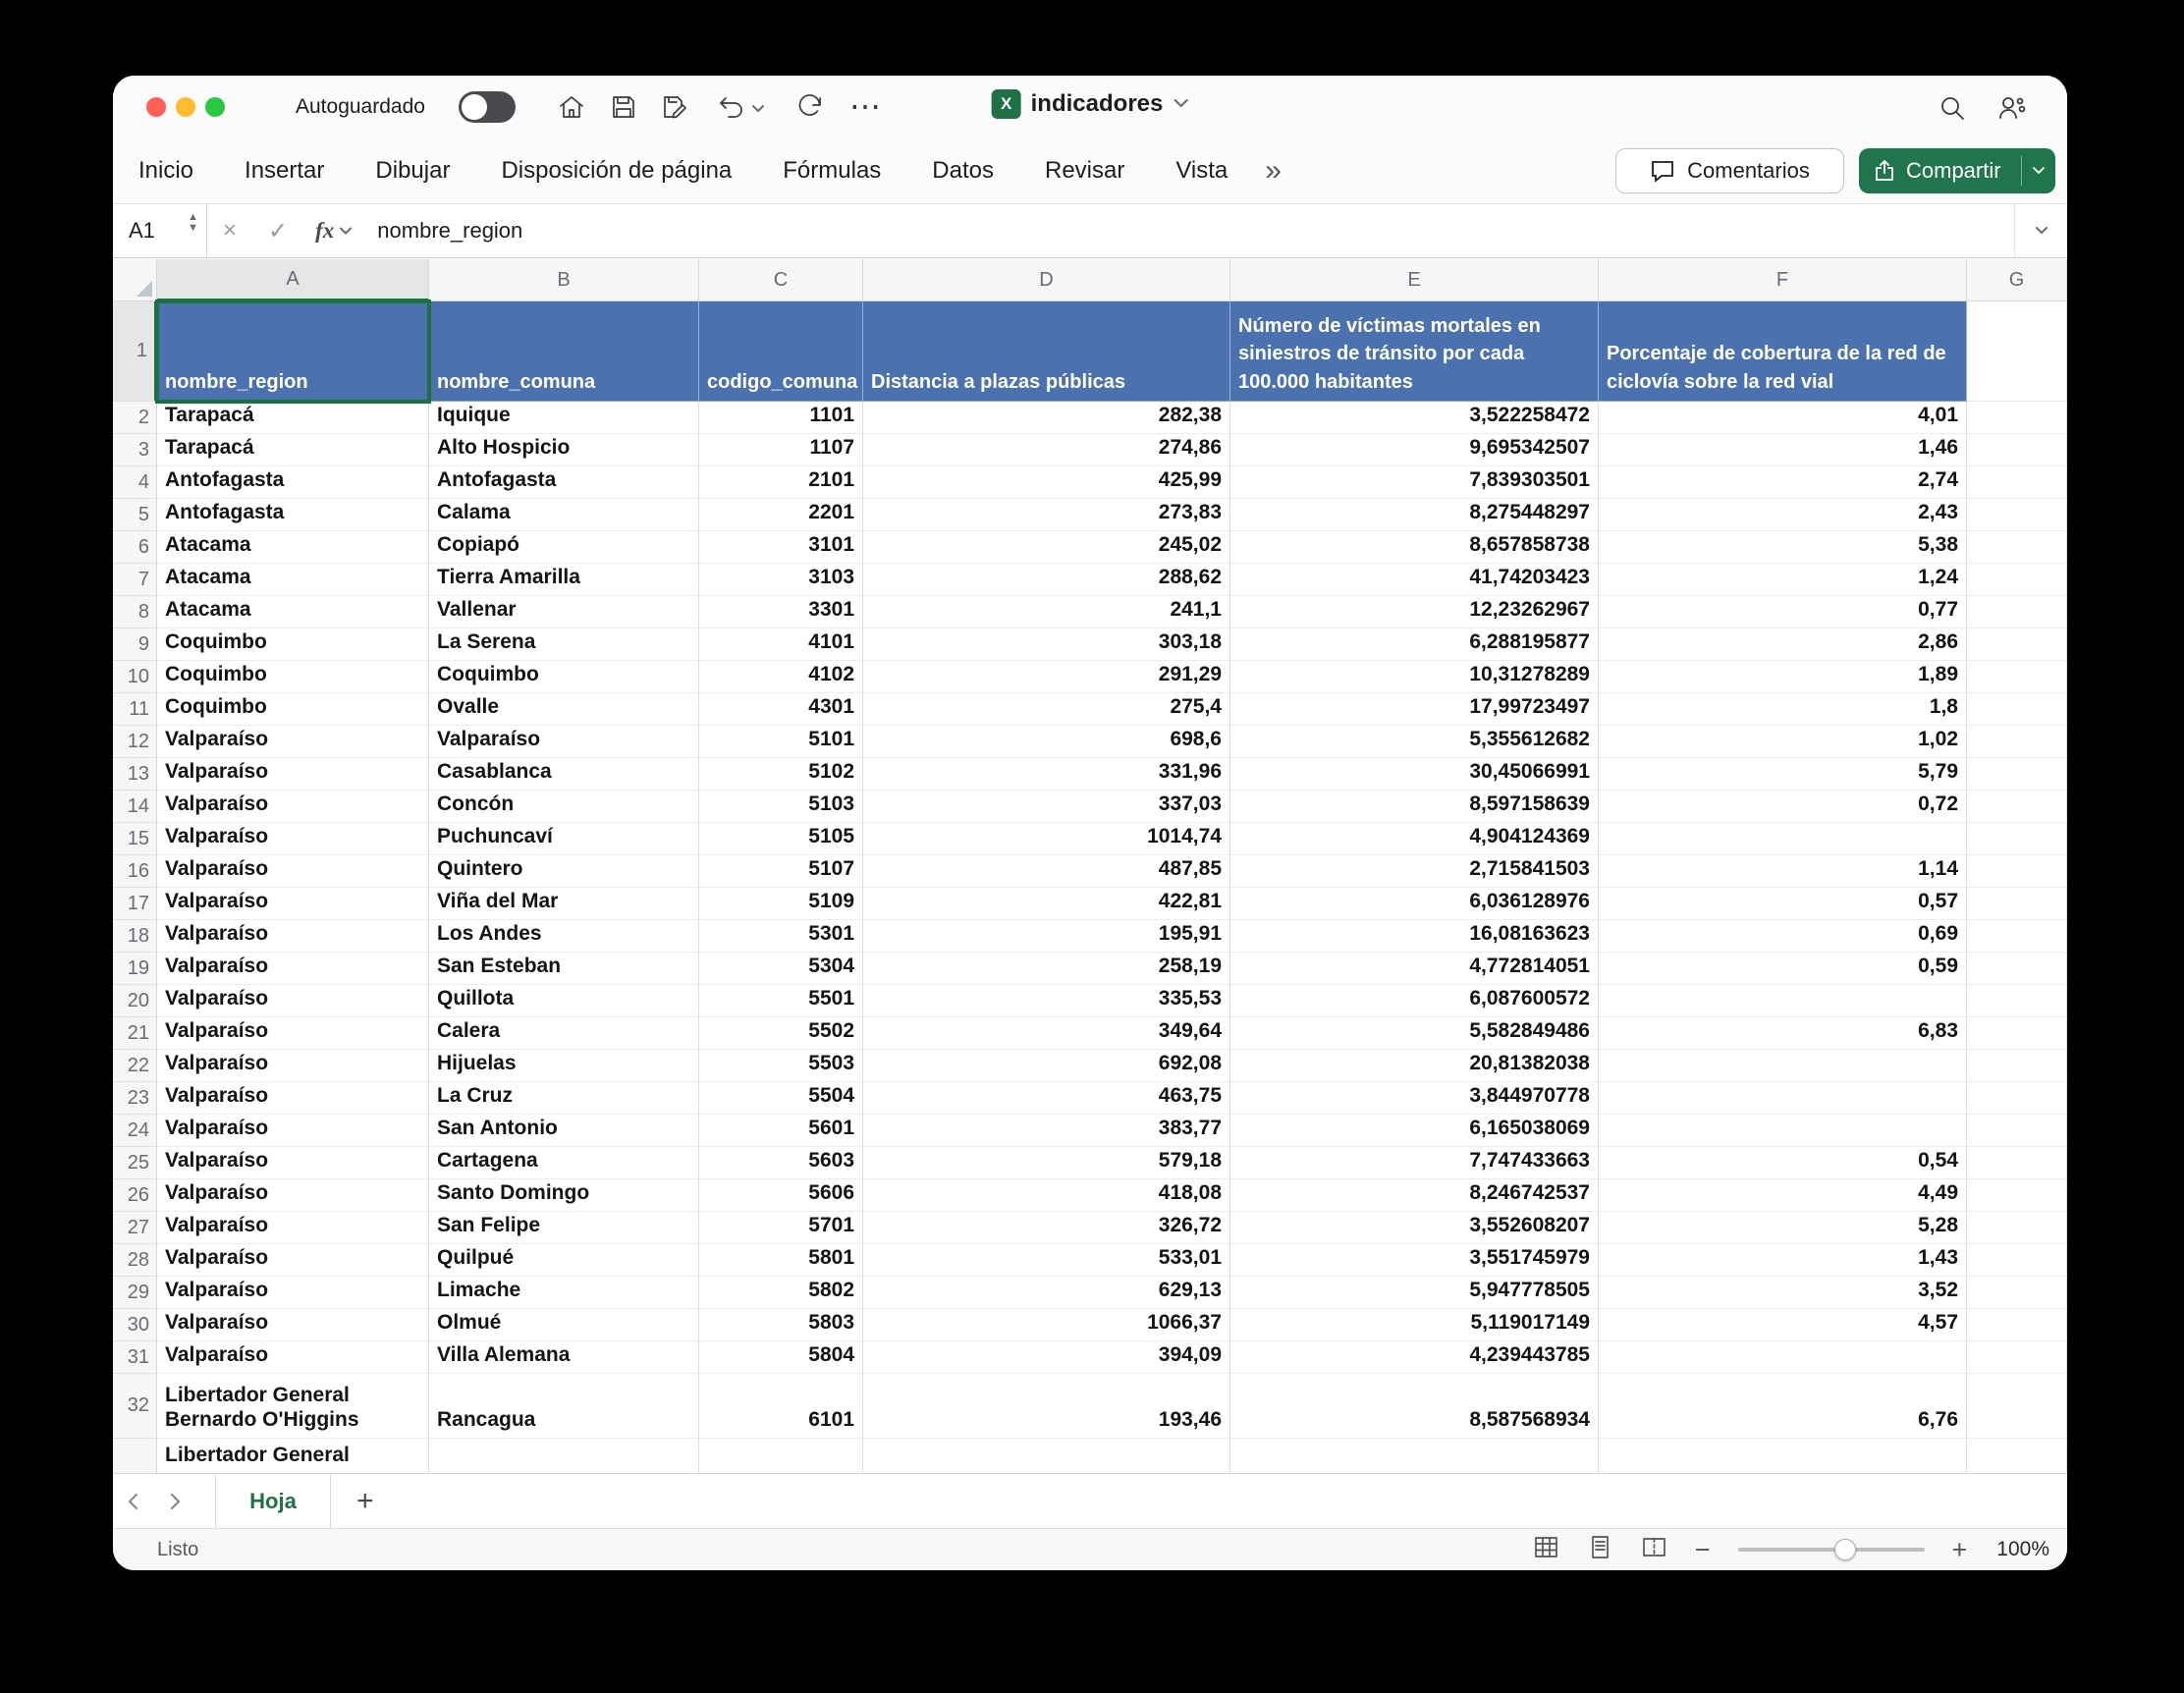  Describe the element at coordinates (293, 1406) in the screenshot. I see `cell-A32: Libertador General Bernardo O'Higgins` at that location.